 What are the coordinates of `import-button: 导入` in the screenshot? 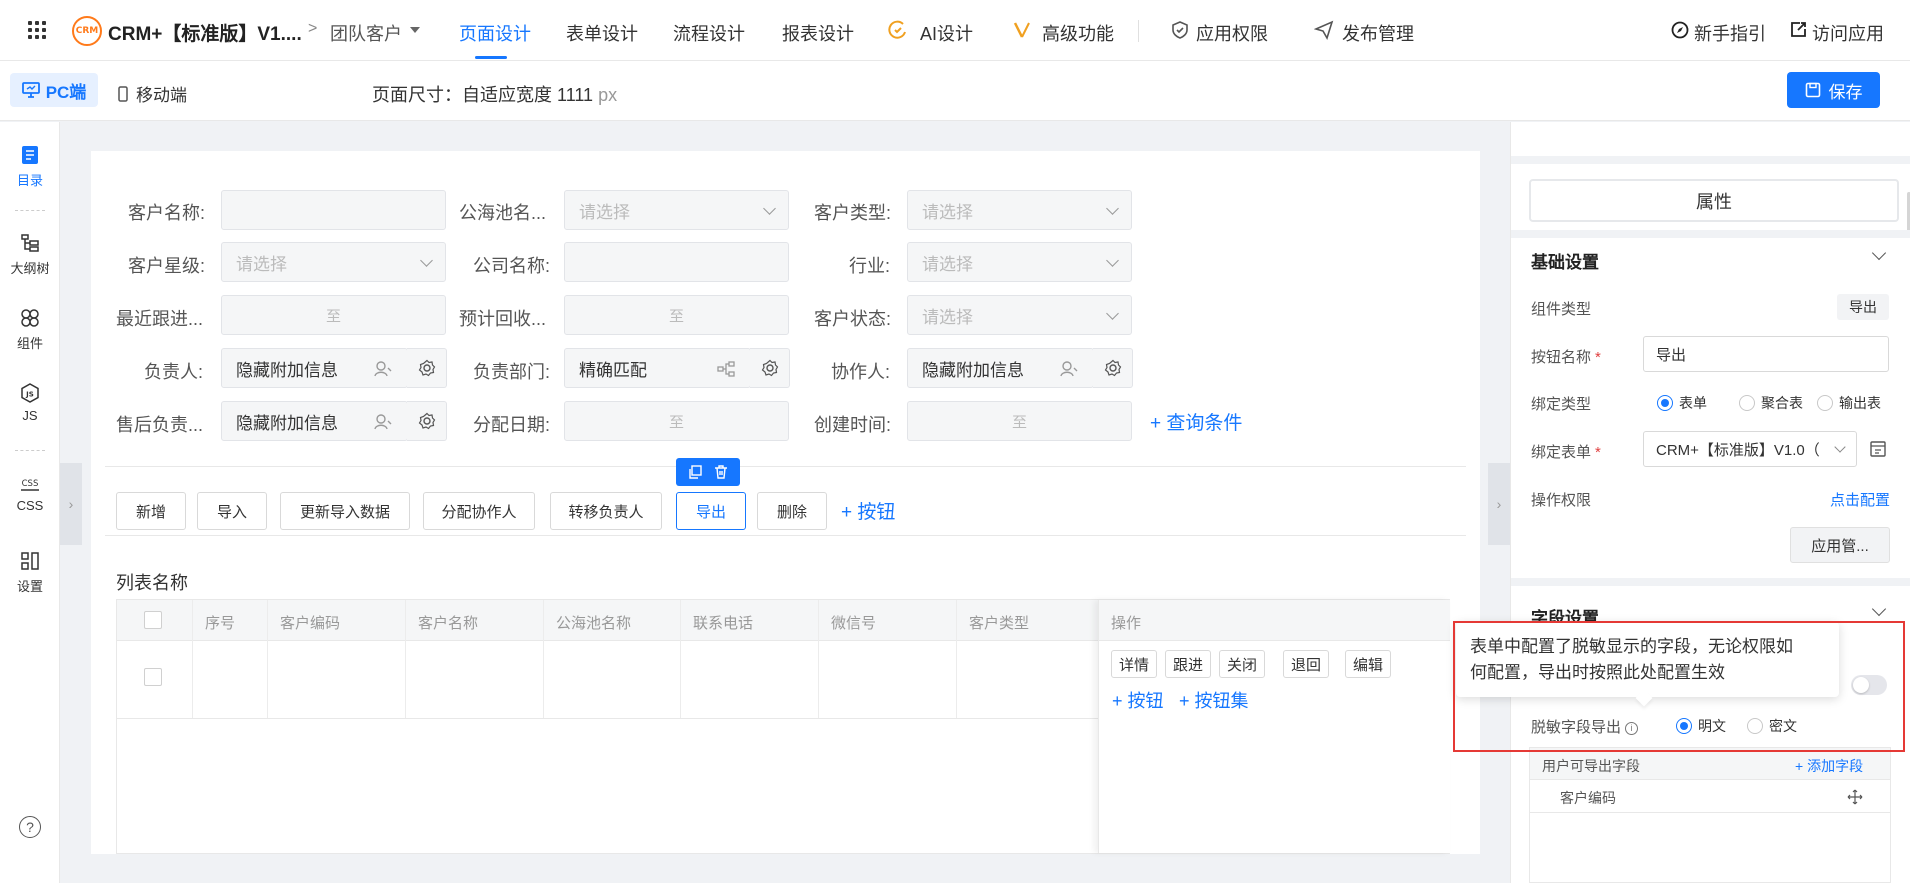 It's located at (232, 511).